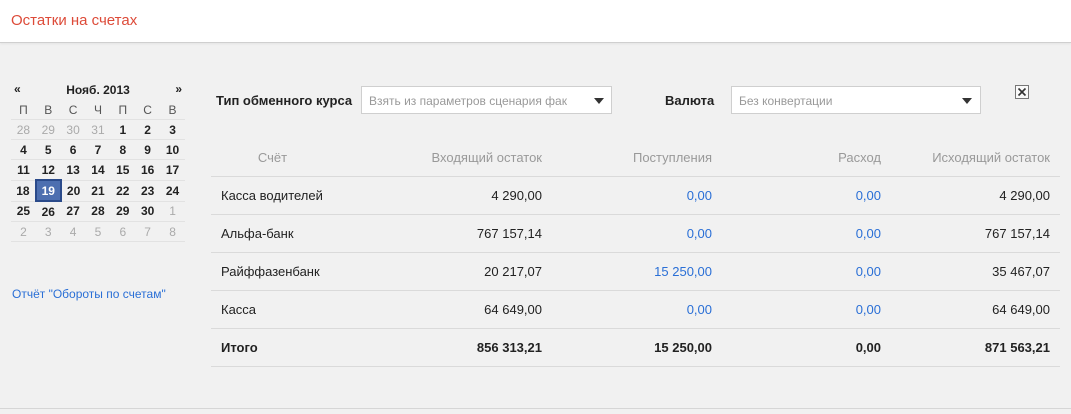  I want to click on currency-select: Без конвертации, so click(856, 100).